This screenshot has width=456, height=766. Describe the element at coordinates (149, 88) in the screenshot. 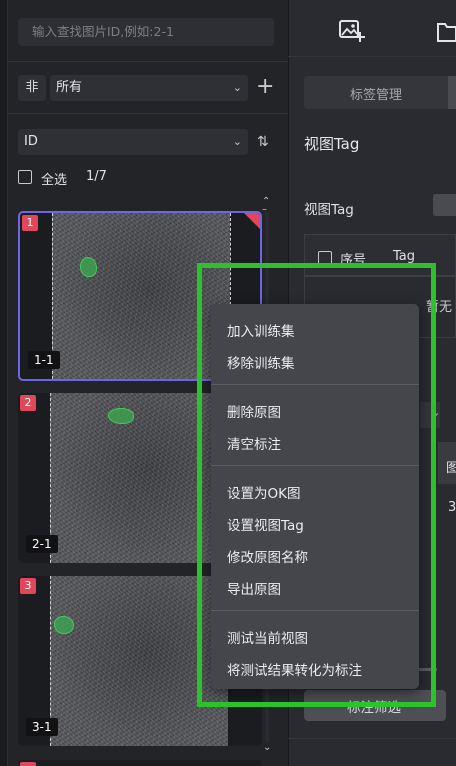

I see `filter-select: 所有 ⌄` at that location.